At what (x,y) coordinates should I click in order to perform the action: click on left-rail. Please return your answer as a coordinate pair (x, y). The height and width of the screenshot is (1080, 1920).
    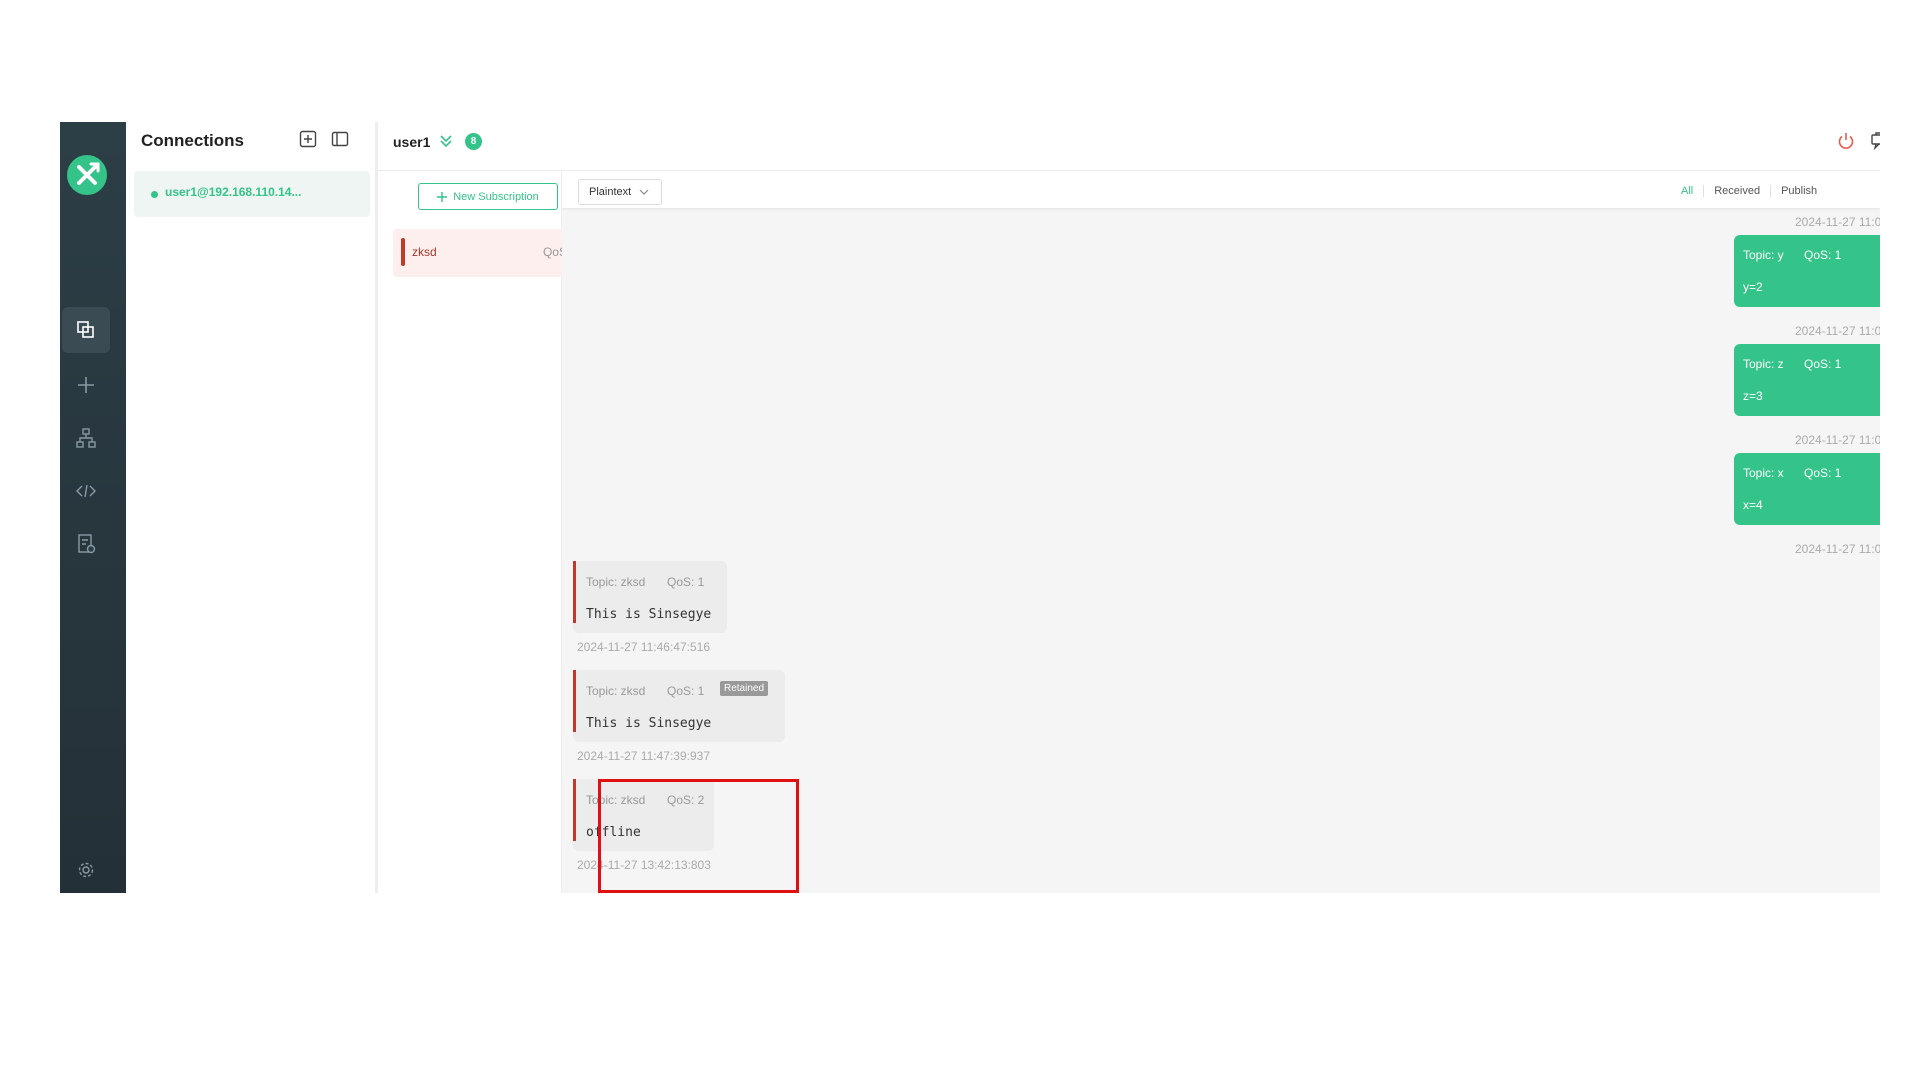
    Looking at the image, I should click on (93, 507).